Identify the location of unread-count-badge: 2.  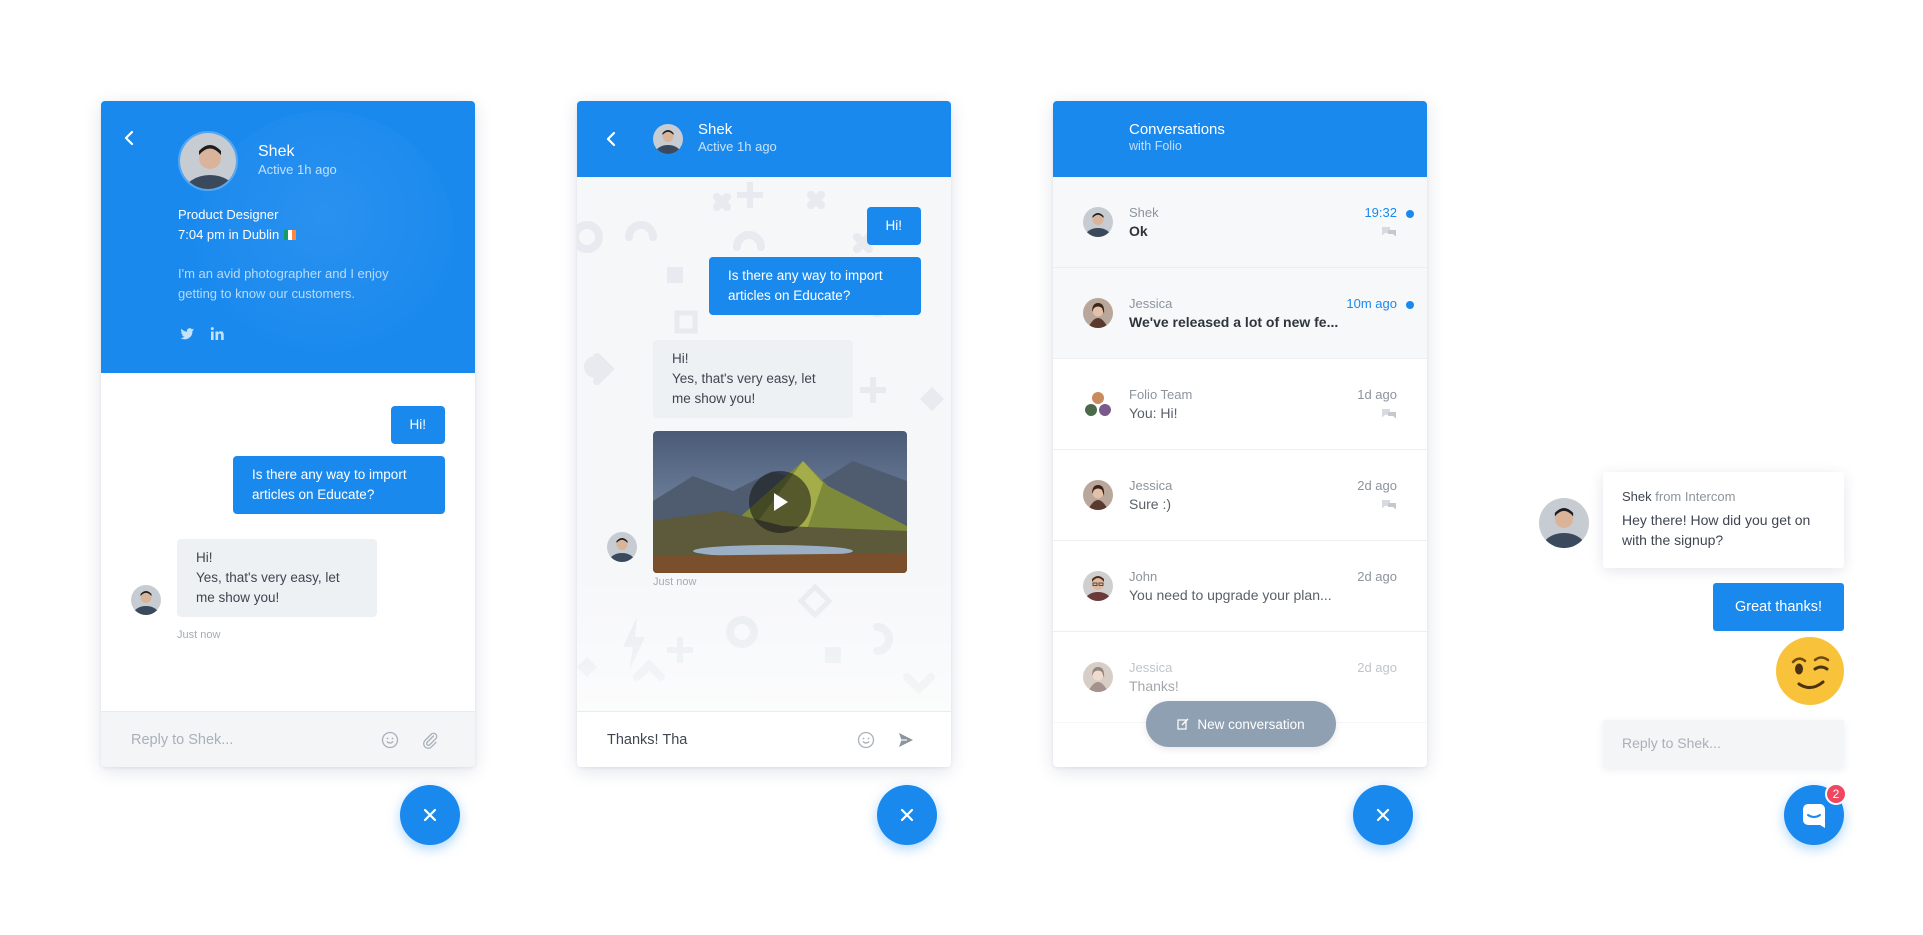
(1836, 794).